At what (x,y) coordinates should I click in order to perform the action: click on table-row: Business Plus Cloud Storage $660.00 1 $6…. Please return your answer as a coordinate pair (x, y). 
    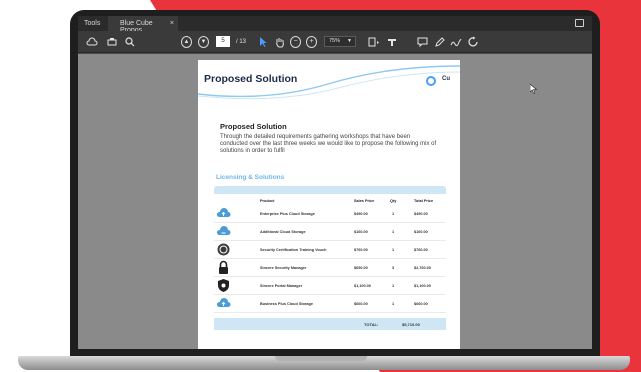
    Looking at the image, I should click on (330, 304).